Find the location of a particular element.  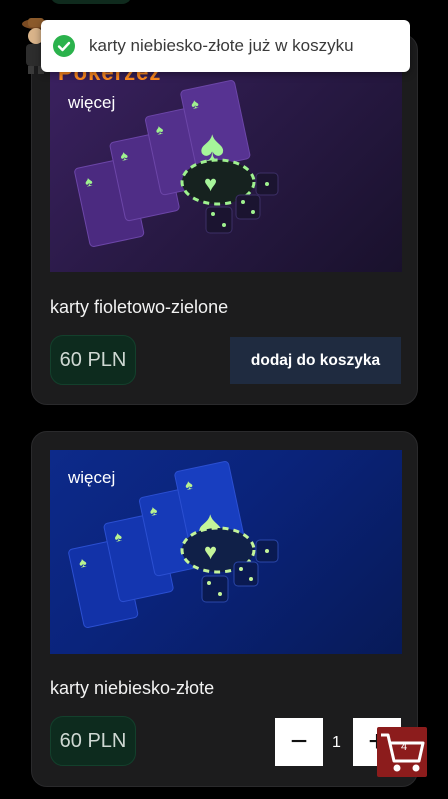

cart-count: 4 is located at coordinates (404, 747).